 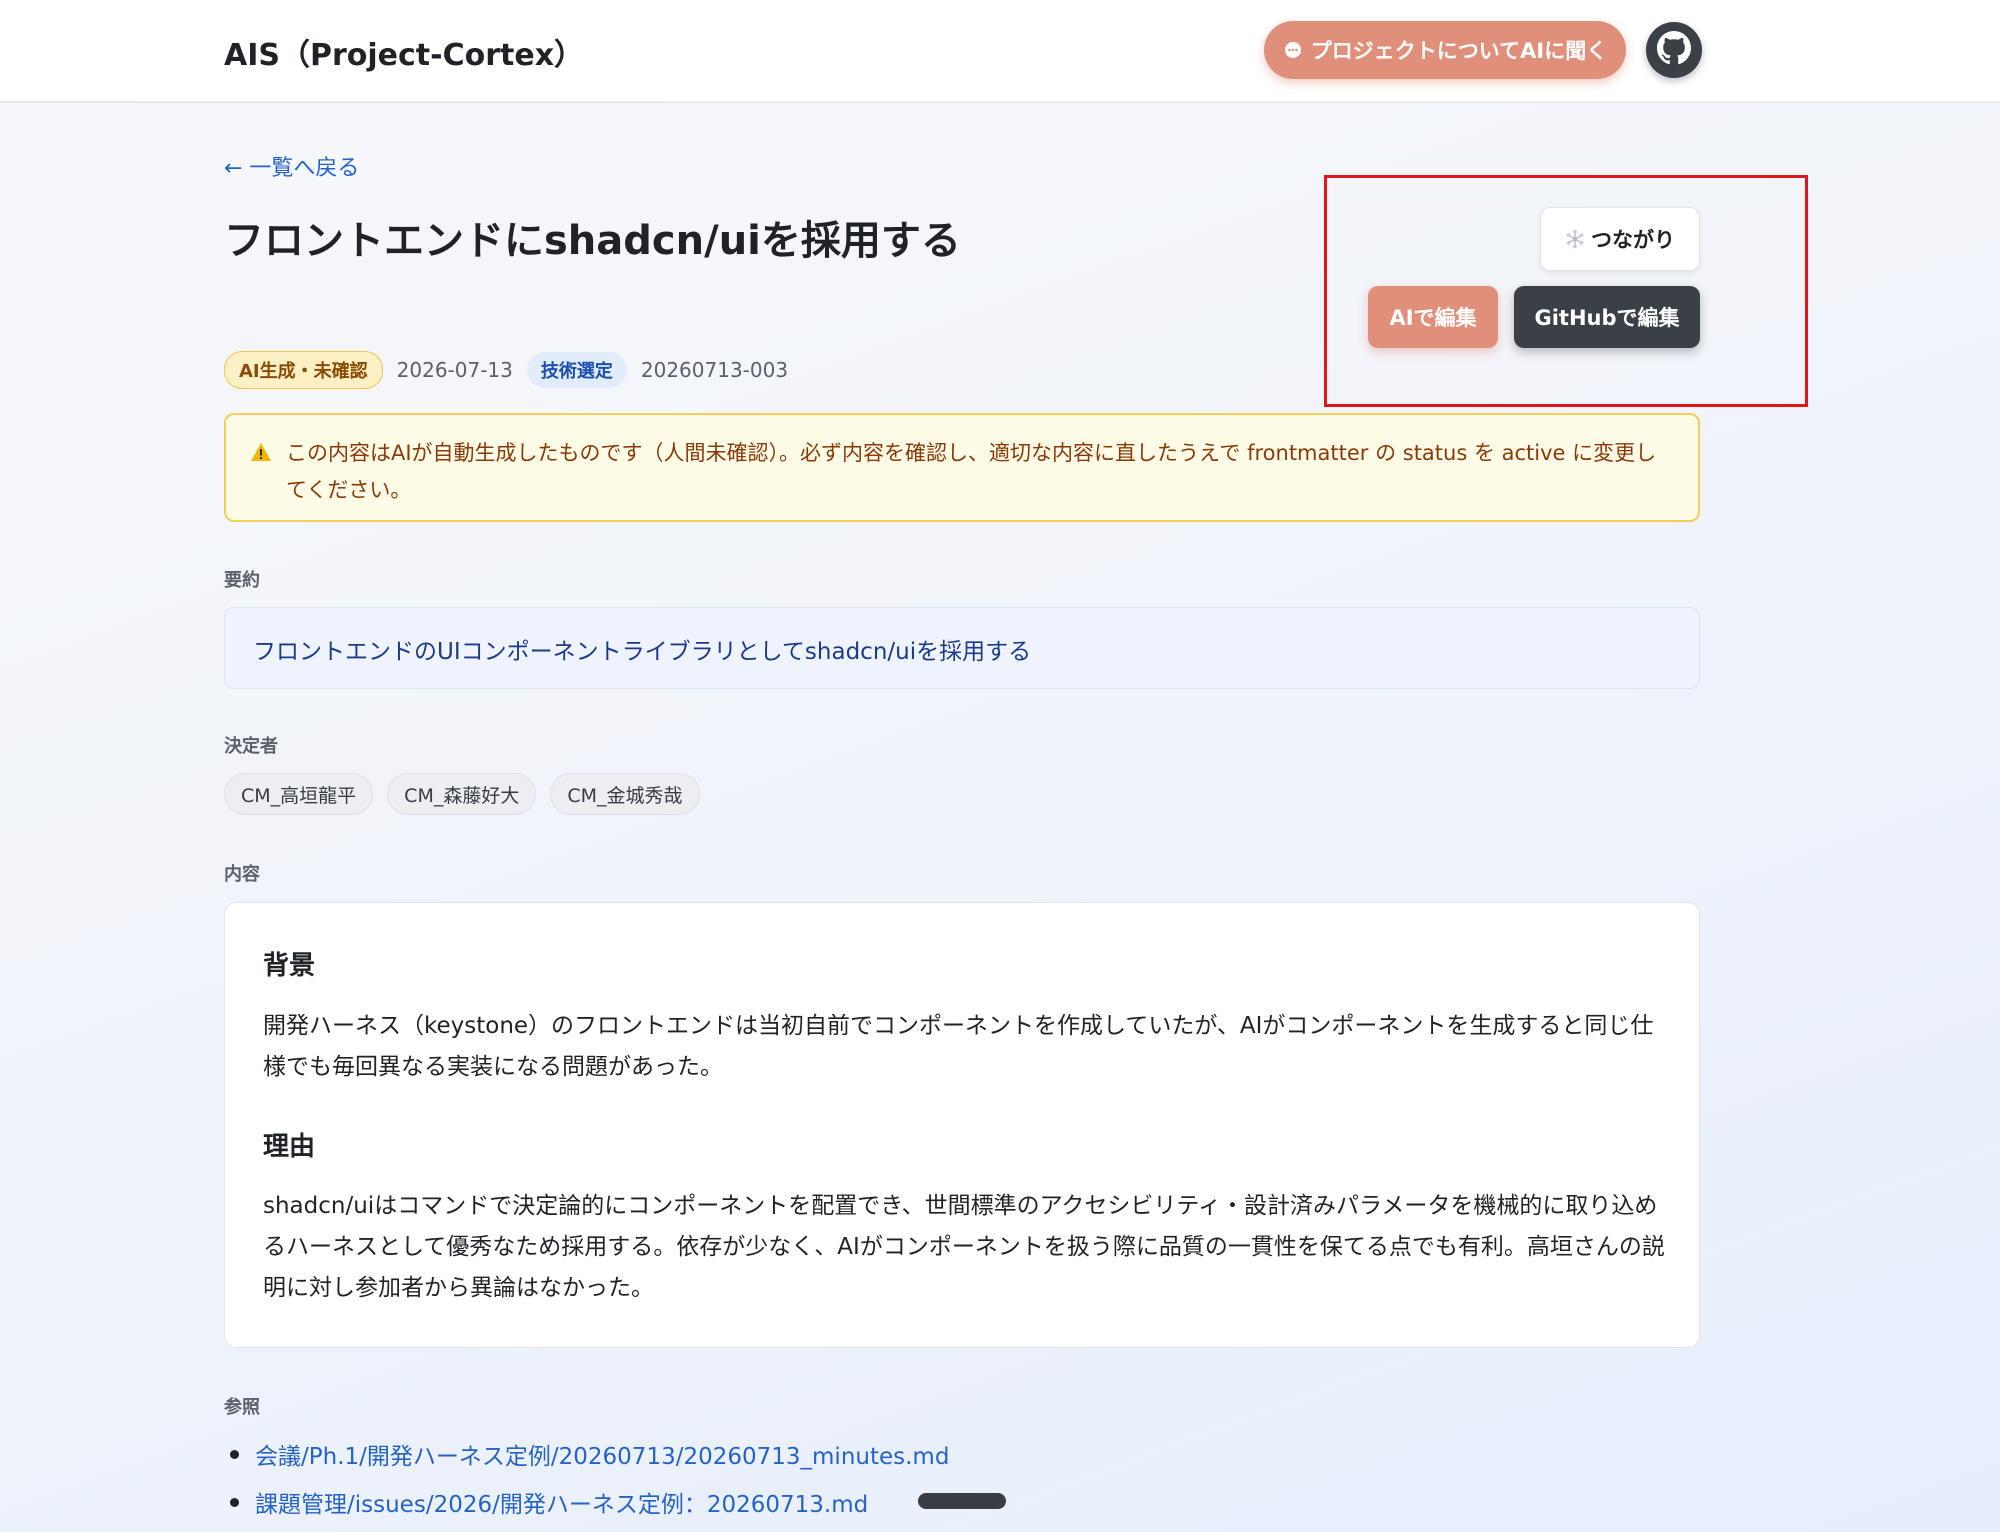 I want to click on github-link-button, so click(x=1674, y=50).